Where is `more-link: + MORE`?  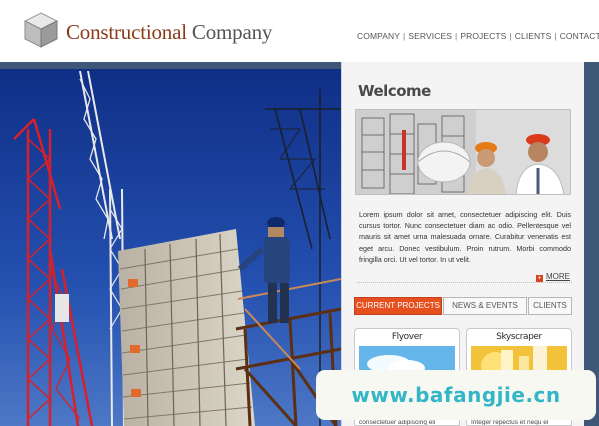 more-link: + MORE is located at coordinates (553, 277).